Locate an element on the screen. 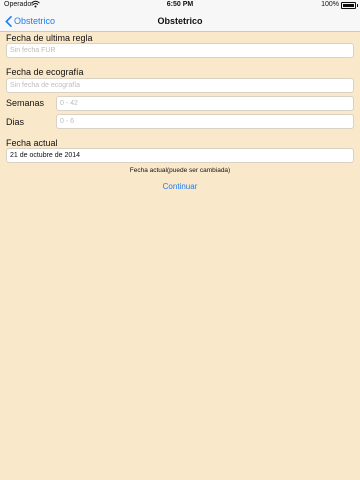 The image size is (360, 480). date-hint: Fecha actual(puede ser cambiada) is located at coordinates (180, 170).